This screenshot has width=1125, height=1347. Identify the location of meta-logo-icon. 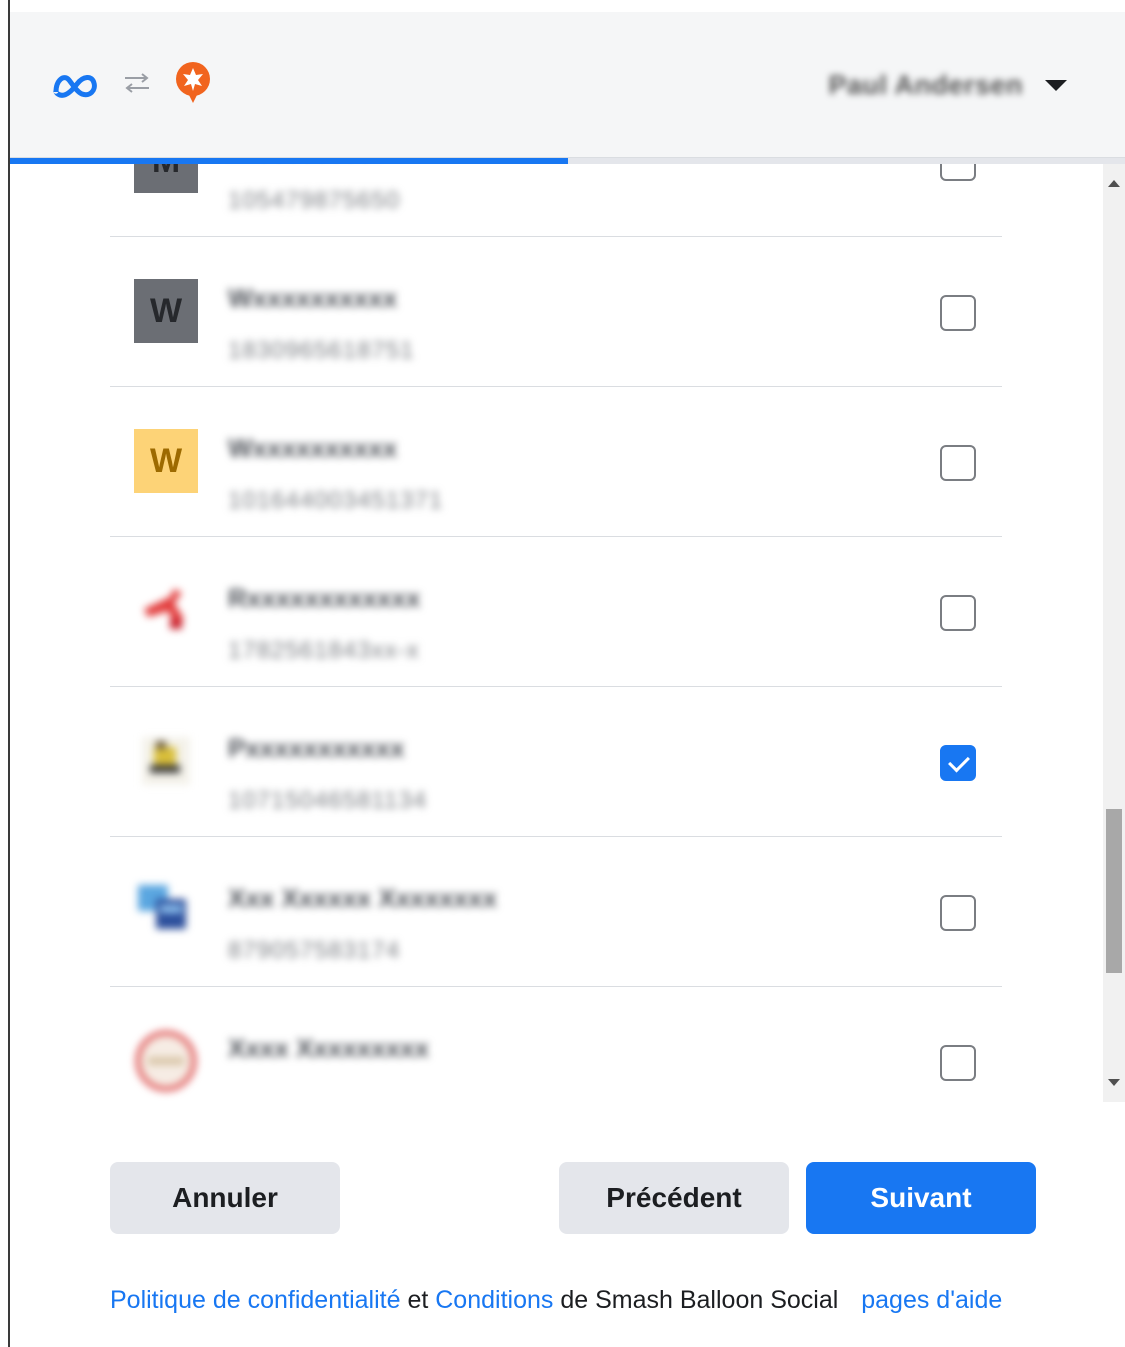
(75, 85).